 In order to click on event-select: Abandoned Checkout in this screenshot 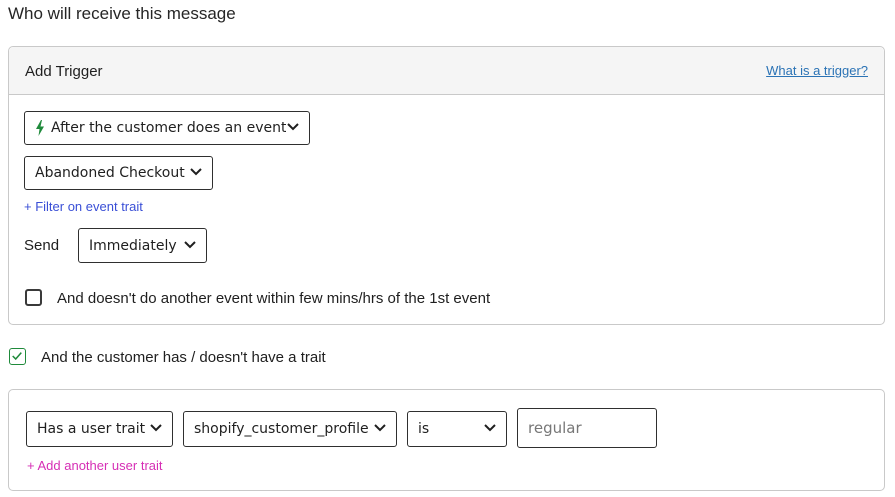, I will do `click(118, 173)`.